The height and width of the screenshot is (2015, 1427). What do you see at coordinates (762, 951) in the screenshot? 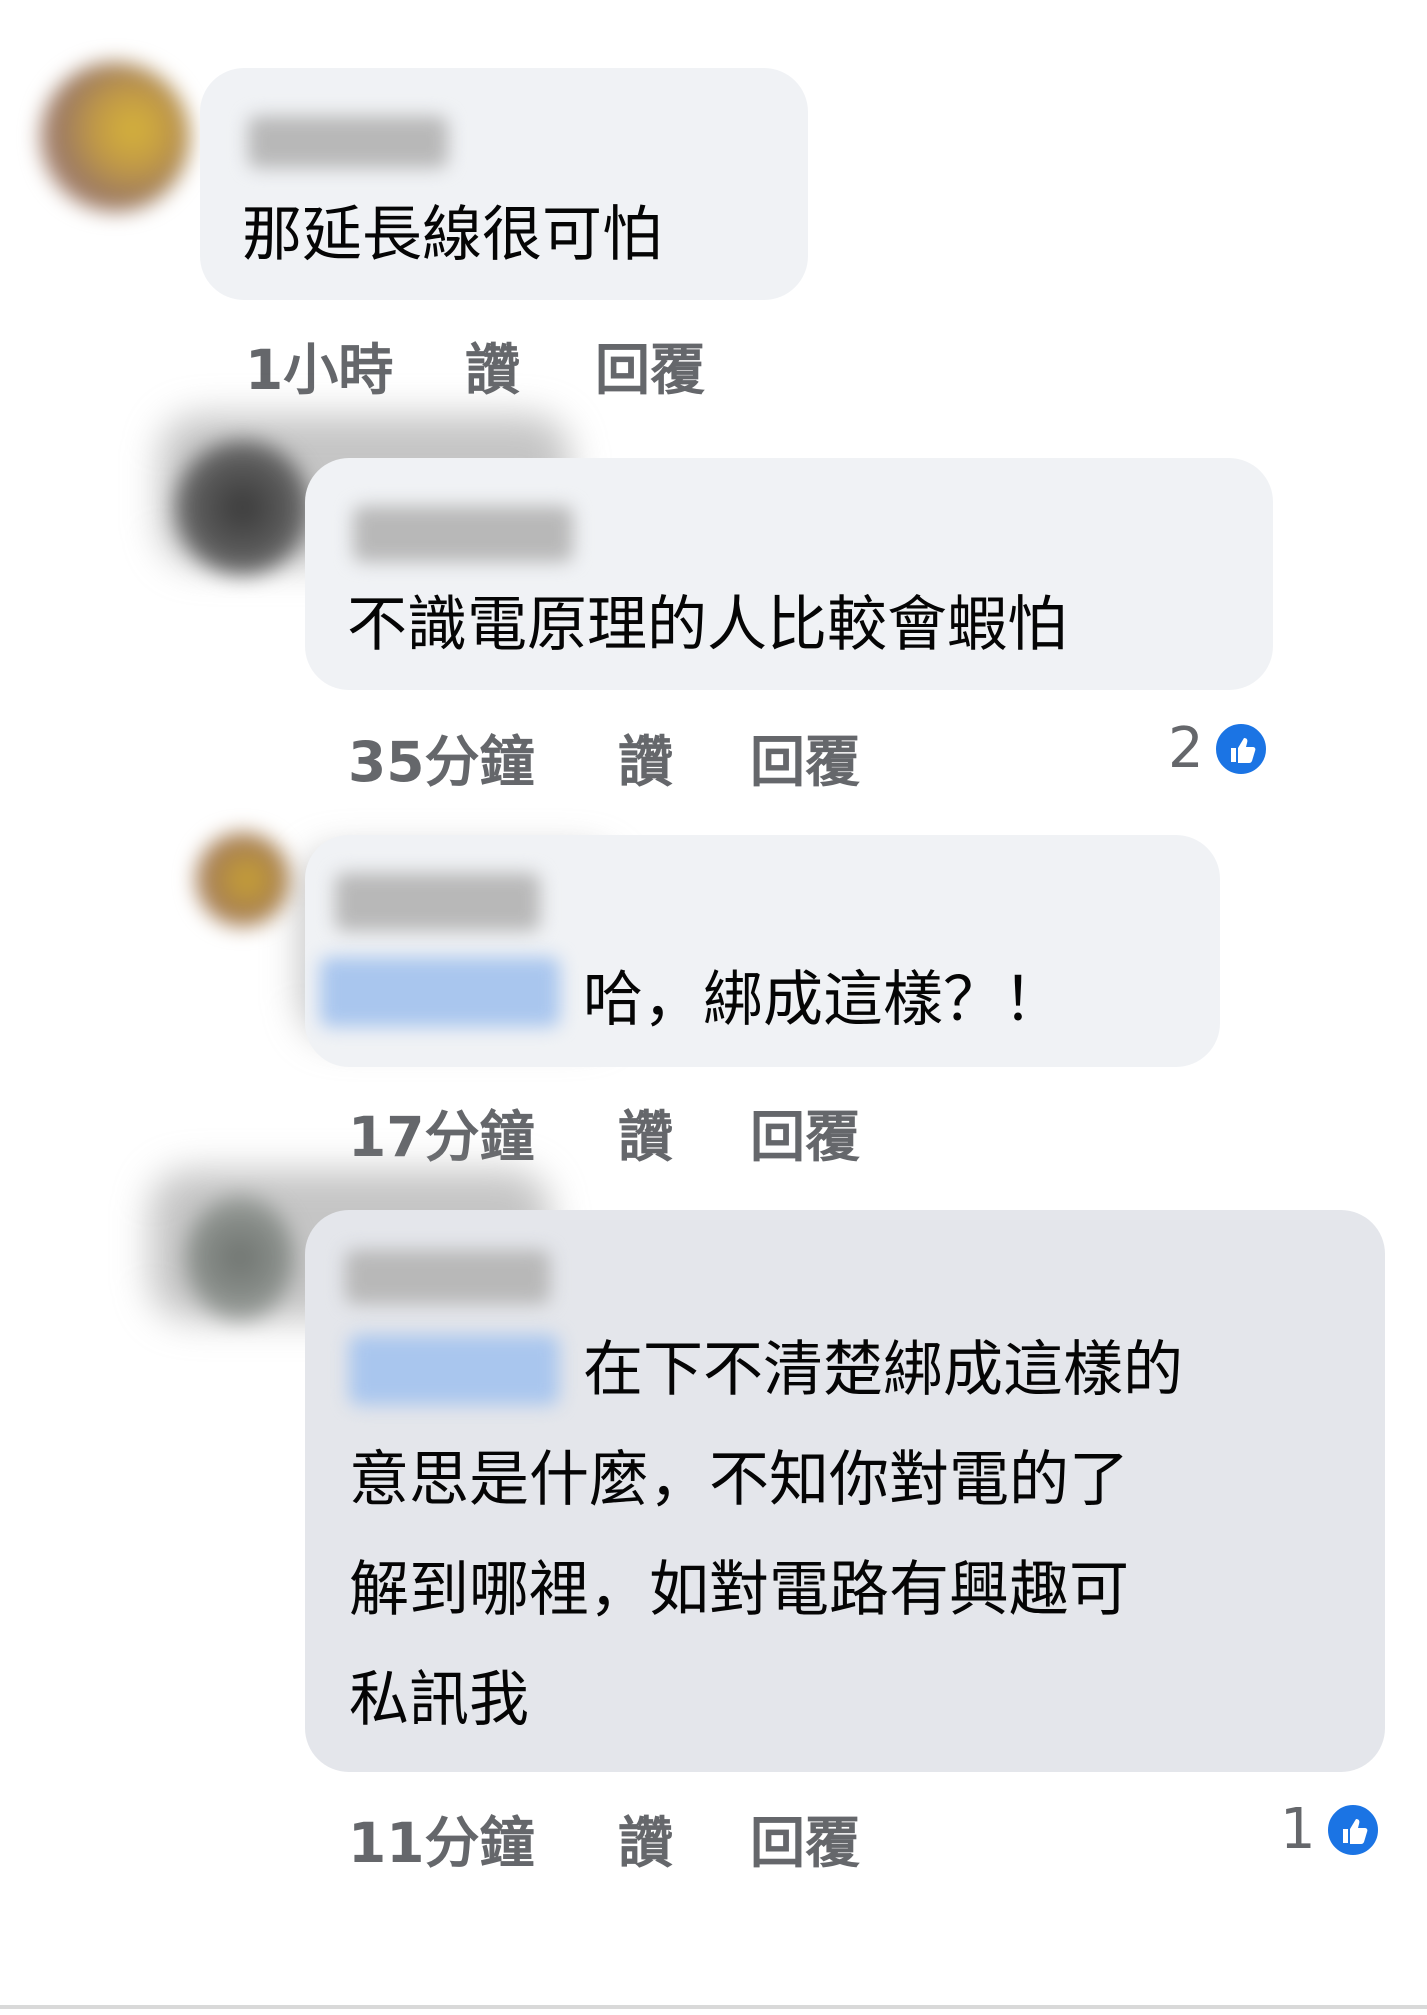
I see `comment-bubble: 哈，綁成這樣？！` at bounding box center [762, 951].